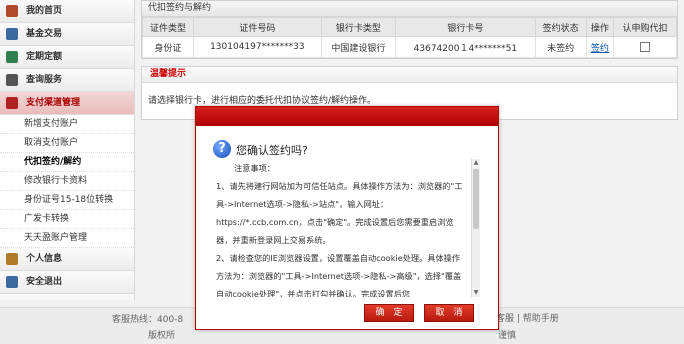 This screenshot has width=684, height=344. Describe the element at coordinates (67, 80) in the screenshot. I see `sidebar-item-query: 查询服务` at that location.